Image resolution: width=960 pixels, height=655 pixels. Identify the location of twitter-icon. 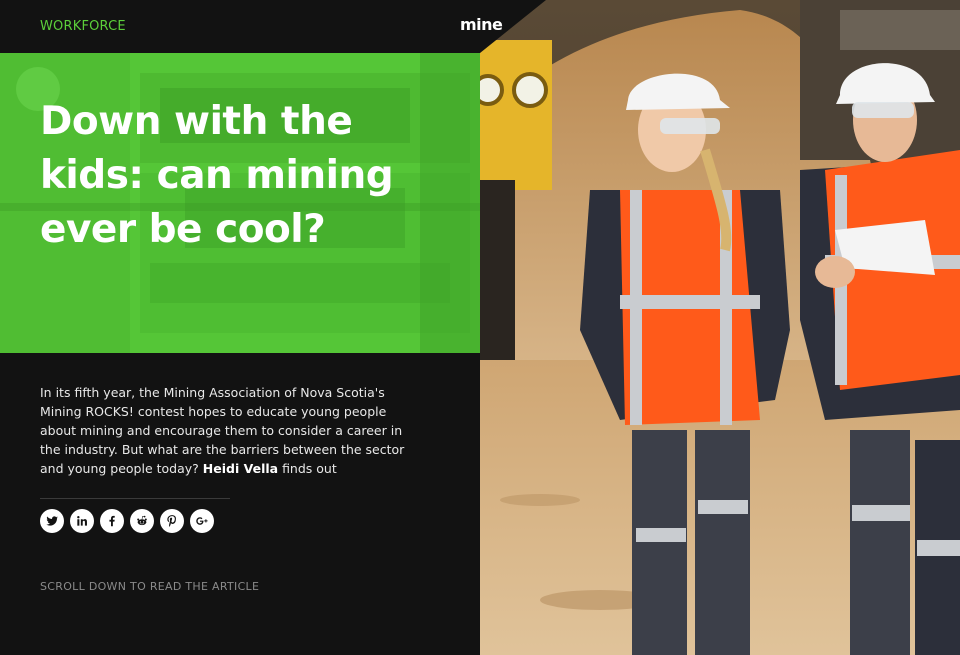
(52, 521).